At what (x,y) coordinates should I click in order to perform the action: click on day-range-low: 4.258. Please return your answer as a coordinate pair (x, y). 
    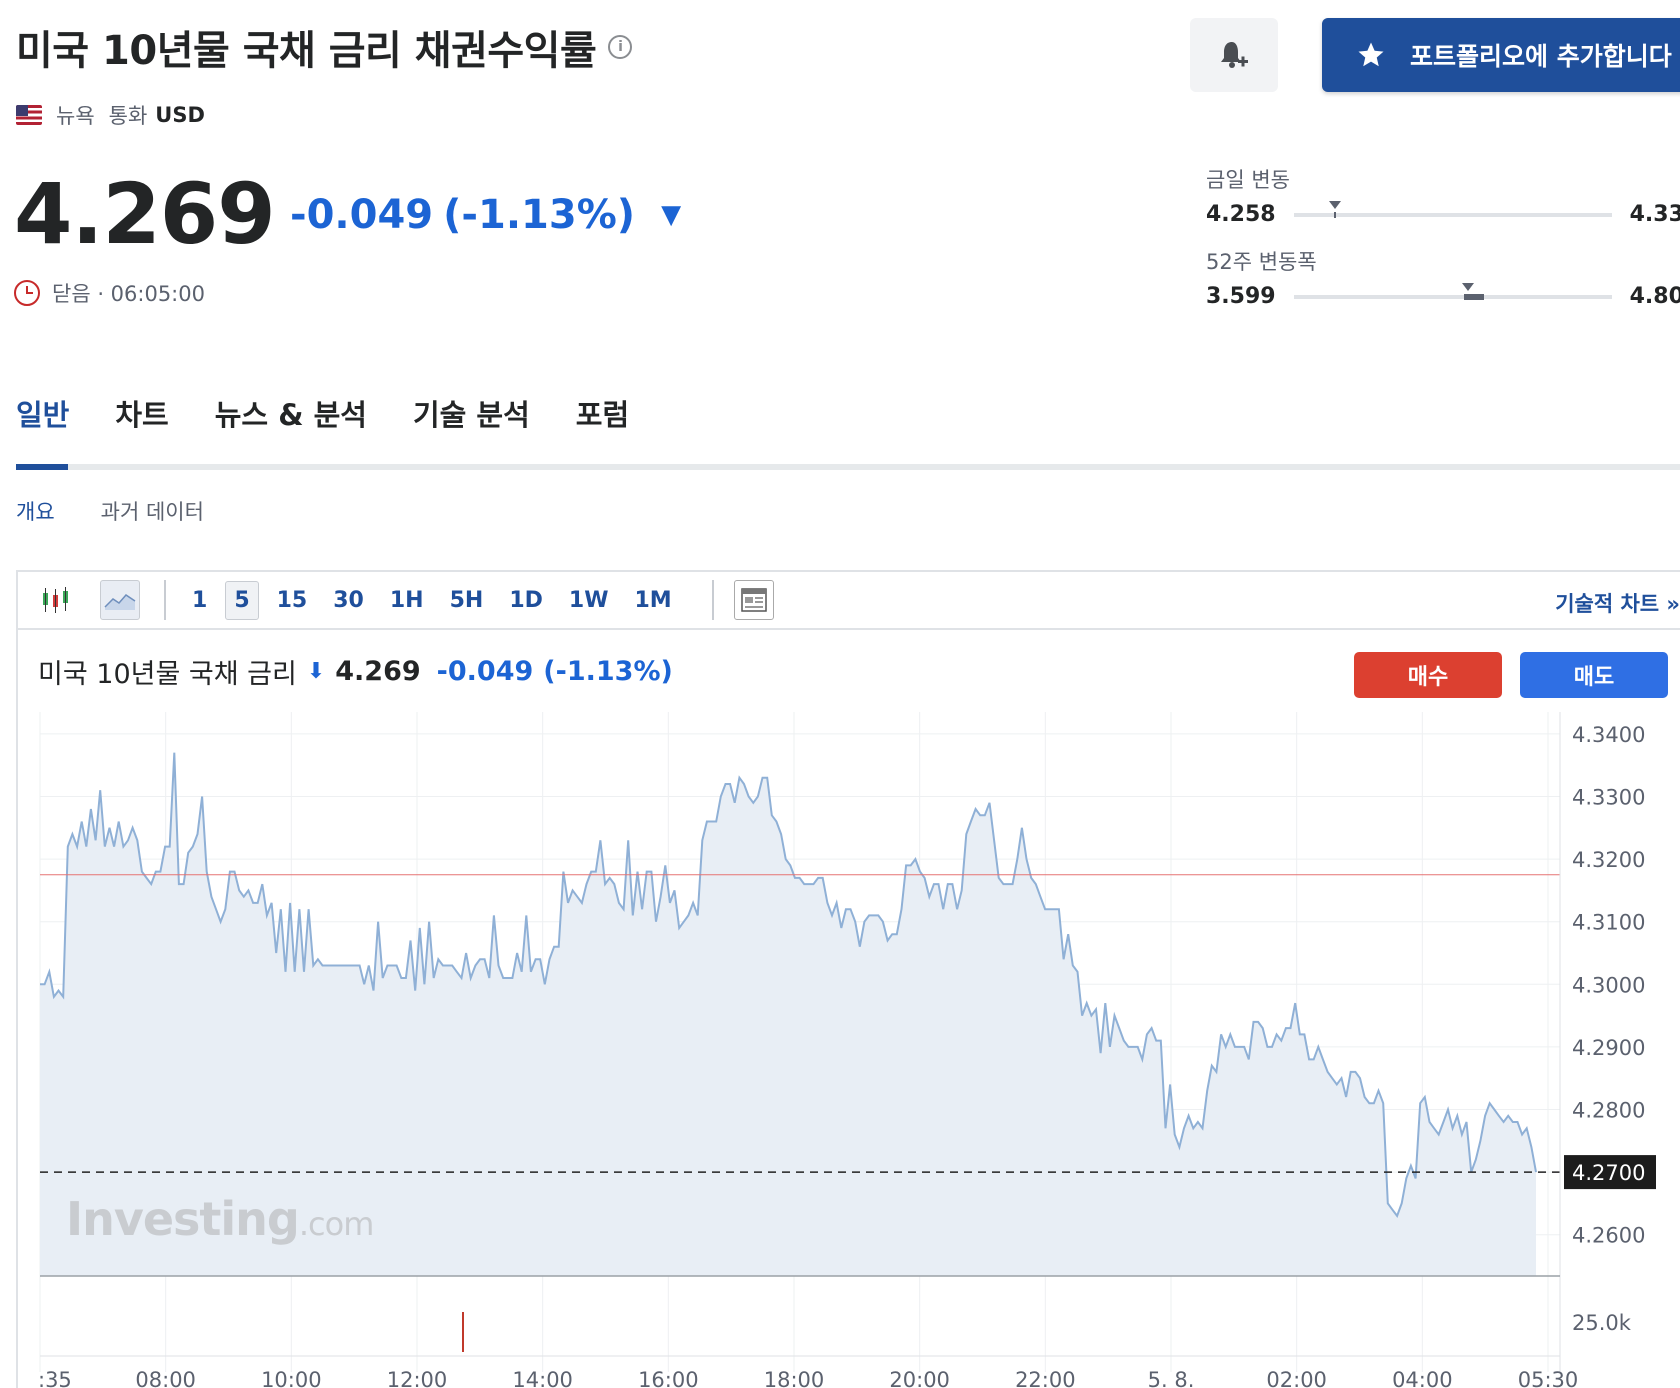
    Looking at the image, I should click on (1241, 214).